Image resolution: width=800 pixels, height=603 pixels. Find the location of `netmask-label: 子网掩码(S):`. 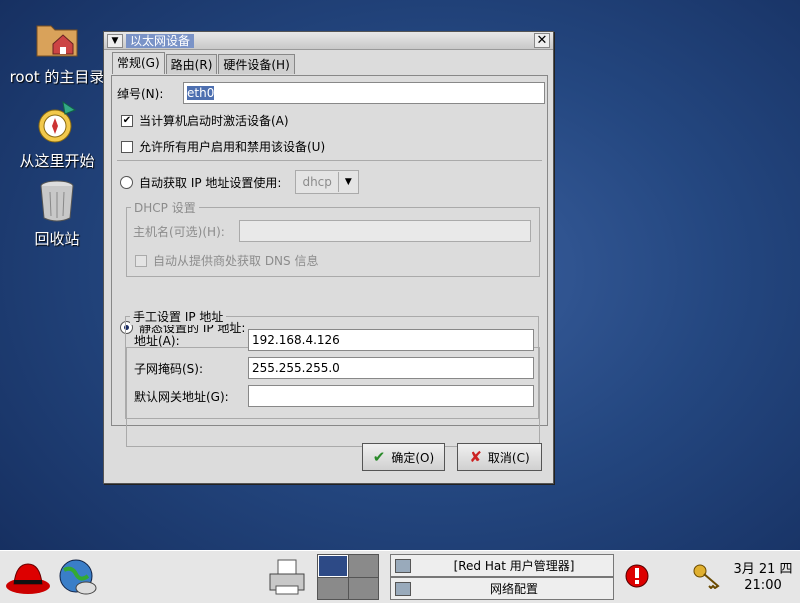

netmask-label: 子网掩码(S): is located at coordinates (169, 368).